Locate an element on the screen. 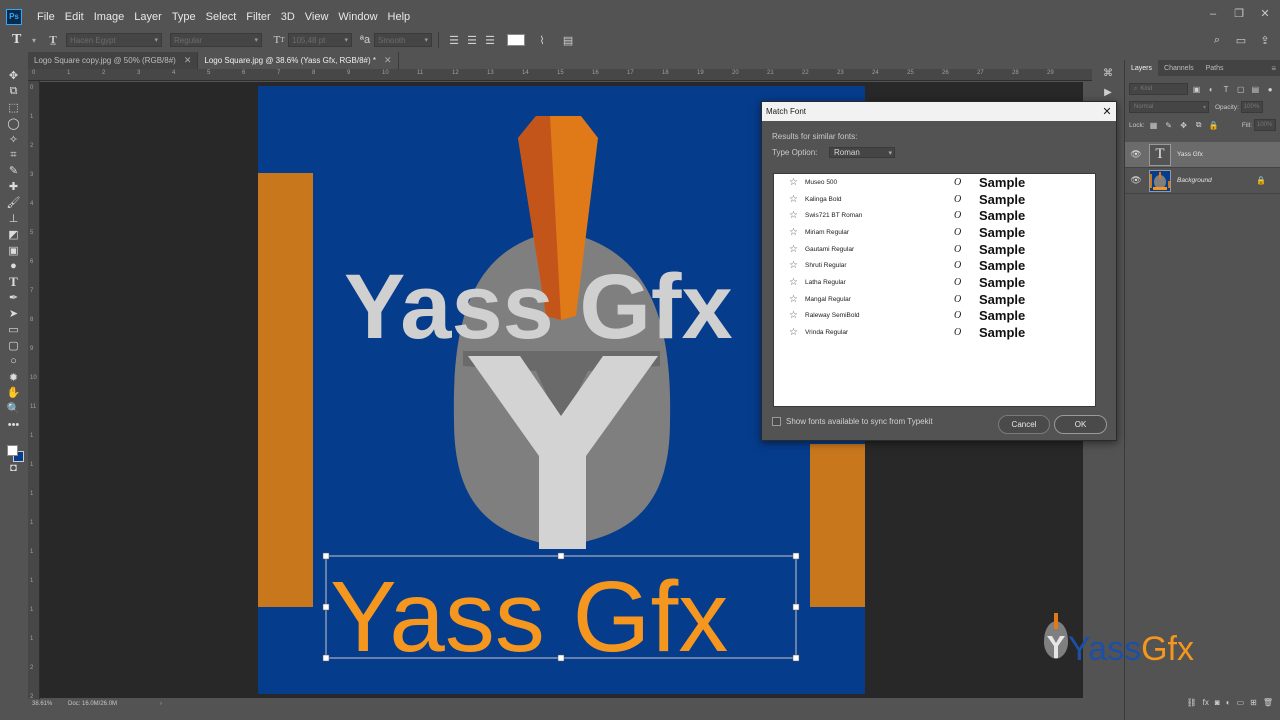  filter-pixel-icon: ▣ is located at coordinates (1197, 89).